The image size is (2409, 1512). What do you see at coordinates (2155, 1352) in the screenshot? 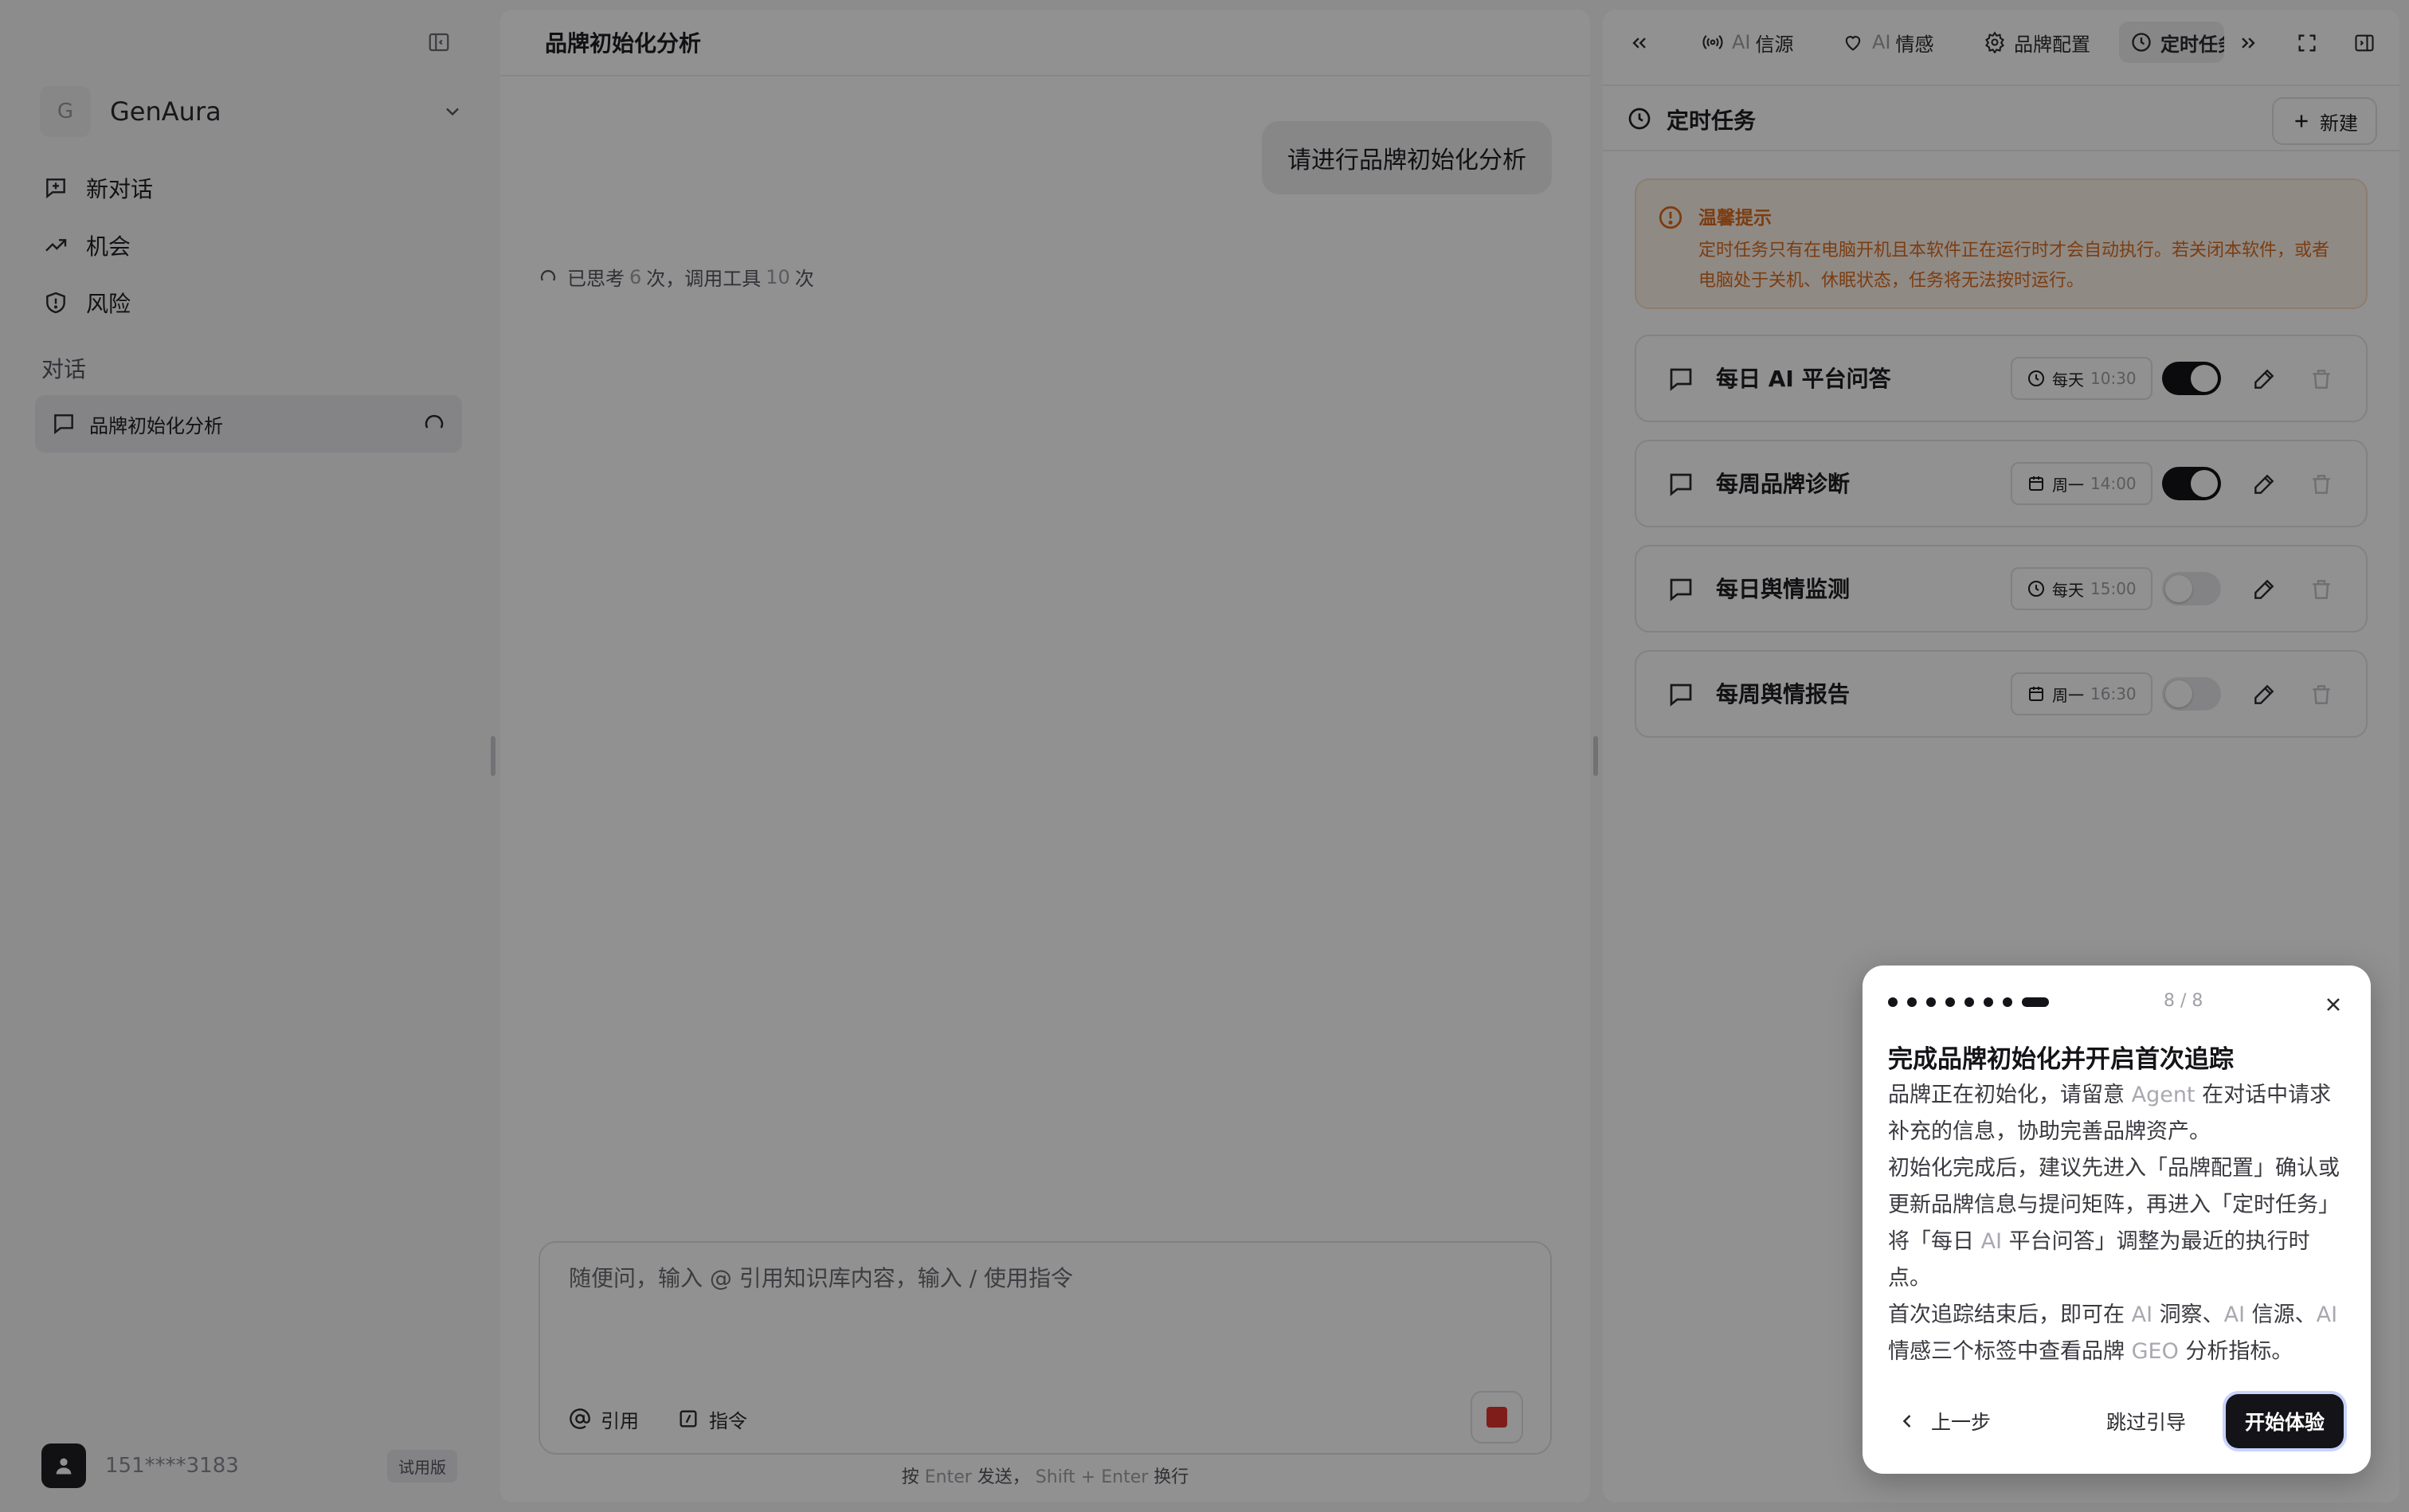
I see `tour-text-dim: GEO` at bounding box center [2155, 1352].